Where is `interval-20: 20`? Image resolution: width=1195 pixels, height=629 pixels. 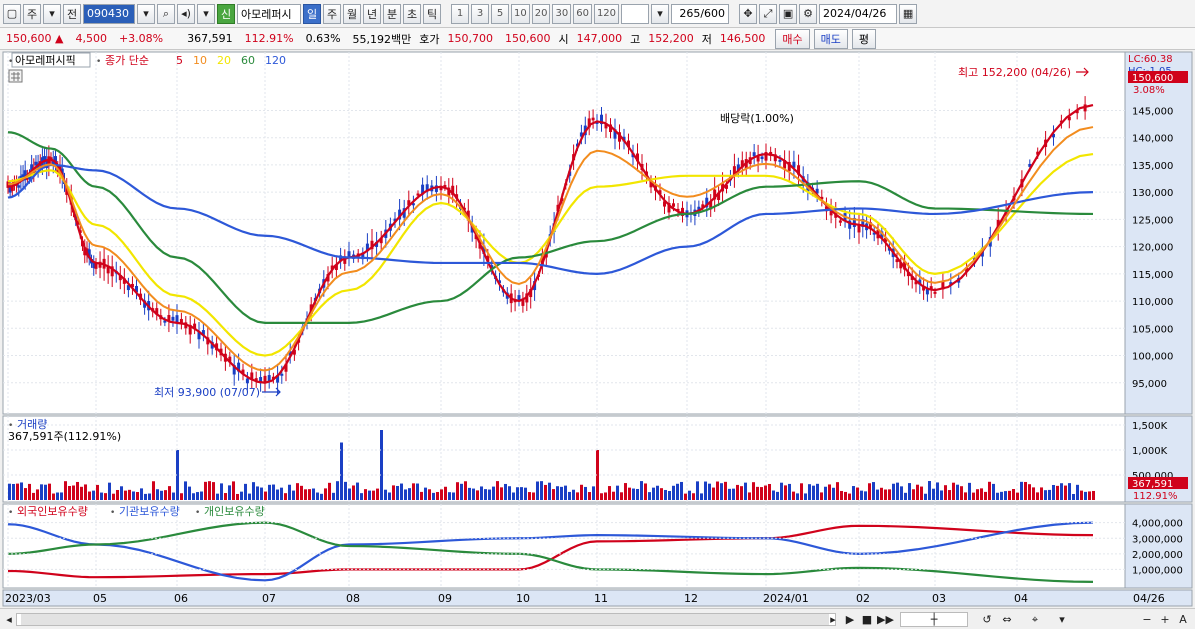 interval-20: 20 is located at coordinates (541, 13).